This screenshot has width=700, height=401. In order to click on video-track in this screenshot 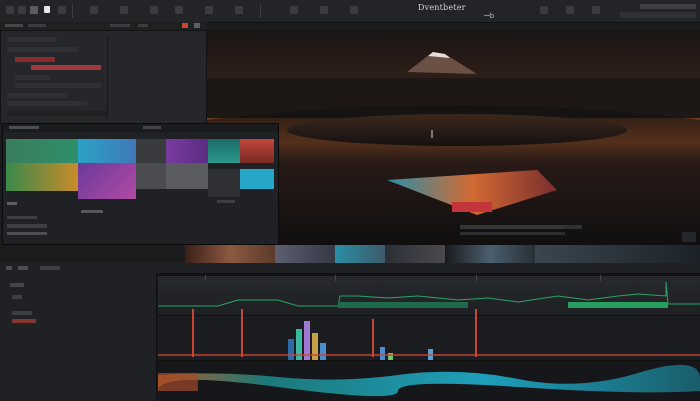, I will do `click(429, 295)`.